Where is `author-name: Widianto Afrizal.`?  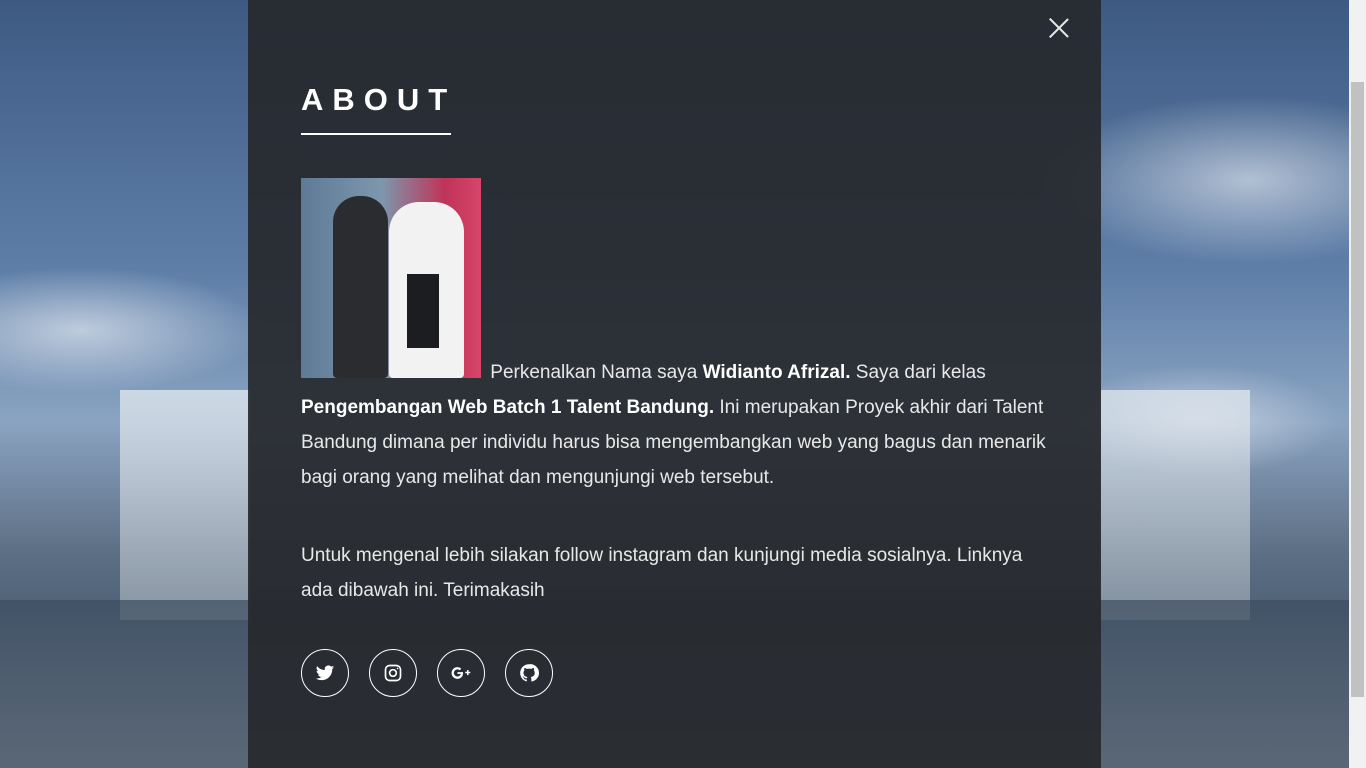 author-name: Widianto Afrizal. is located at coordinates (776, 372).